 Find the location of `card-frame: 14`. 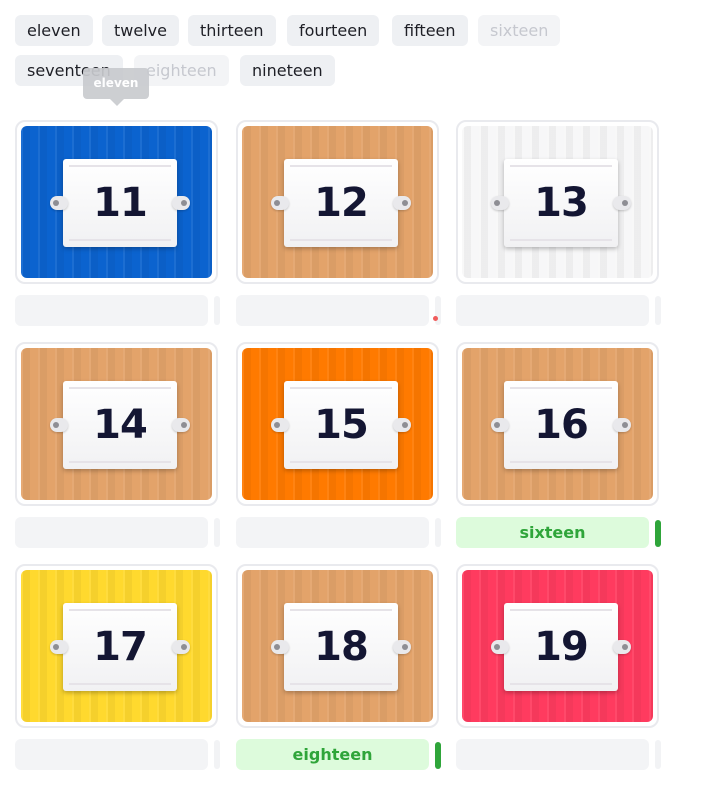

card-frame: 14 is located at coordinates (116, 424).